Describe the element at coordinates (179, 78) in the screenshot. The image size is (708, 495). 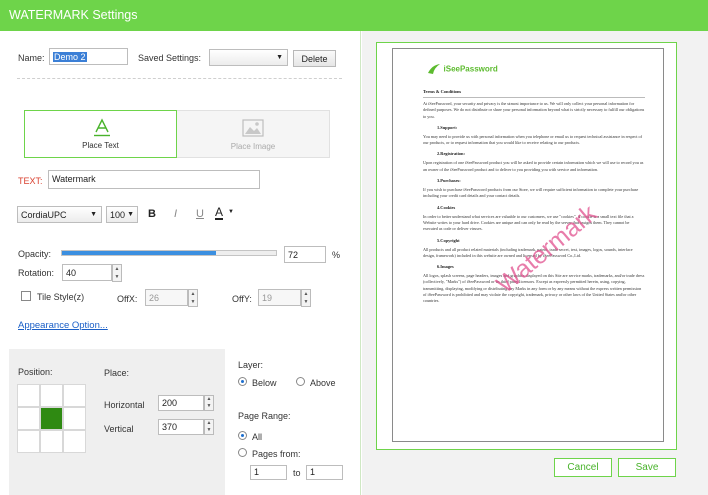
I see `divider` at that location.